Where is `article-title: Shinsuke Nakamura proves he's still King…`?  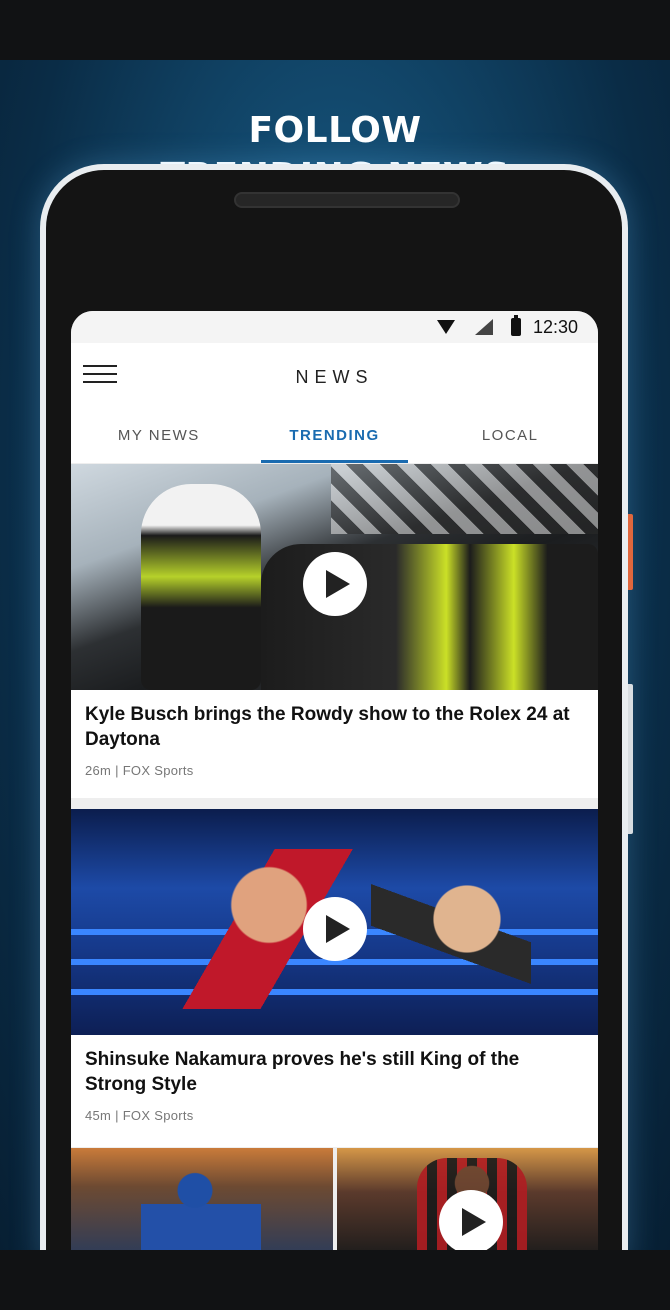 article-title: Shinsuke Nakamura proves he's still King… is located at coordinates (335, 1072).